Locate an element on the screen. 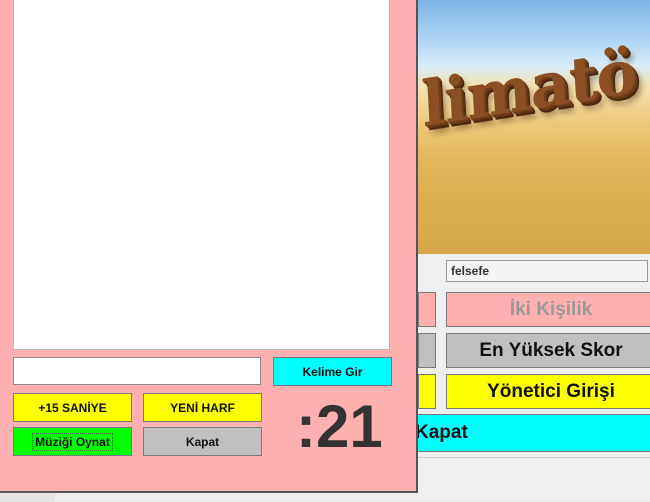 The height and width of the screenshot is (502, 650). divider is located at coordinates (534, 457).